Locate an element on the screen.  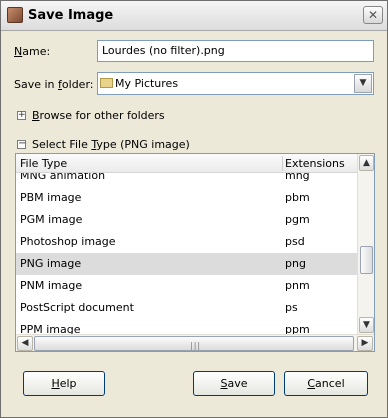
help-button: Help is located at coordinates (64, 383).